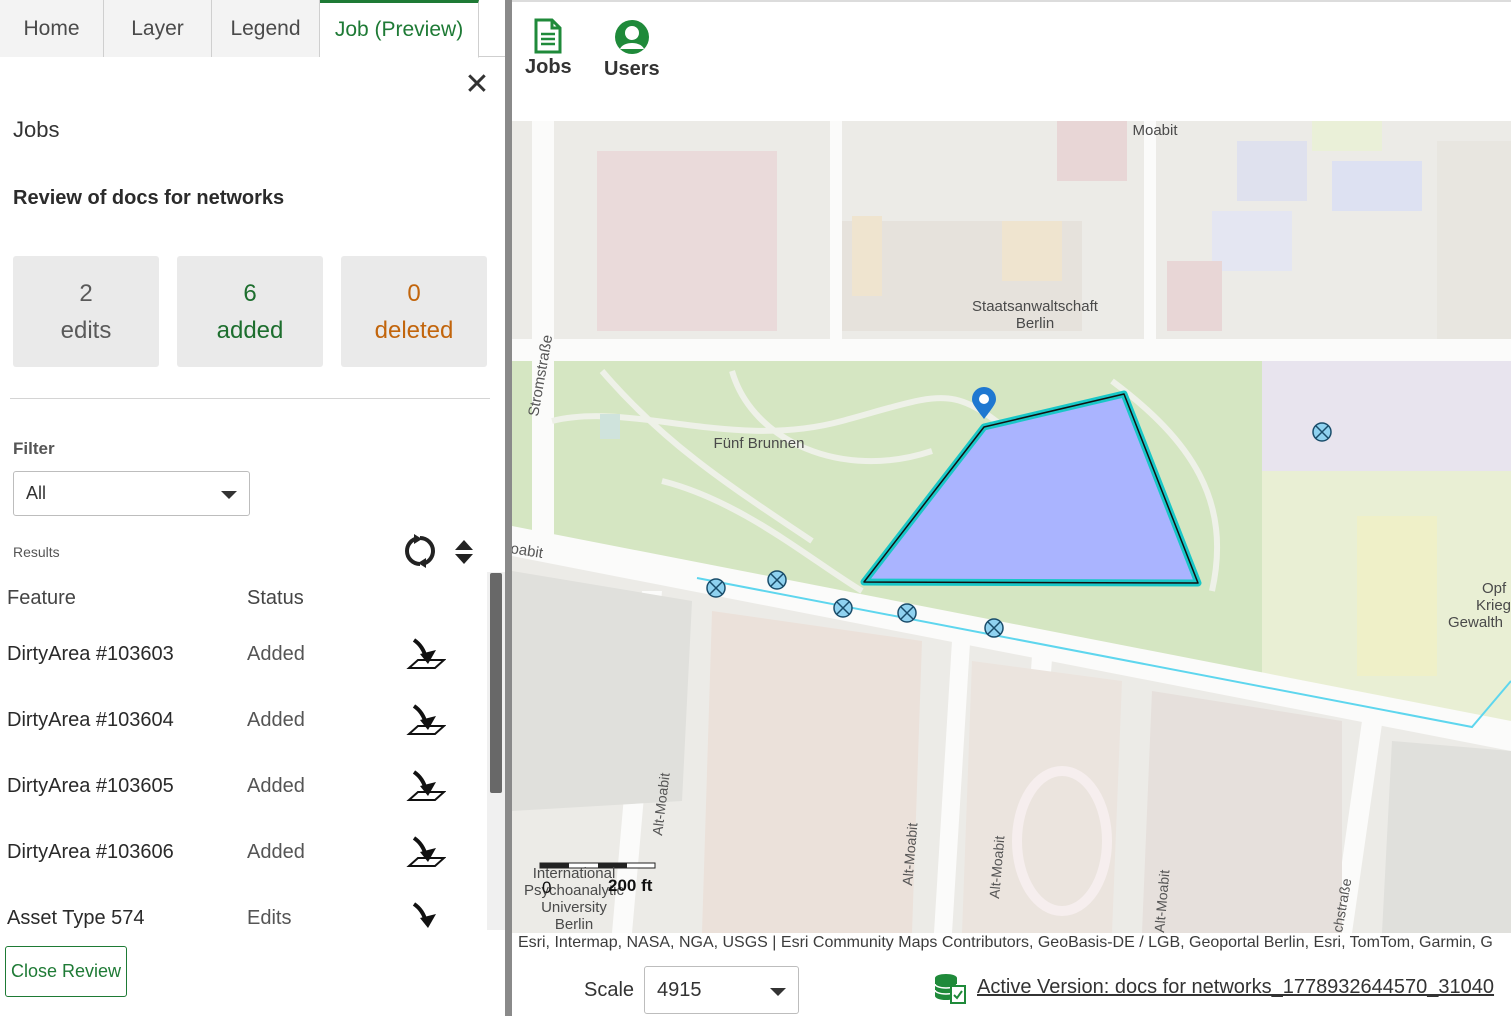 Image resolution: width=1511 pixels, height=1016 pixels. I want to click on result-row: Asset Type 574 Edits, so click(243, 908).